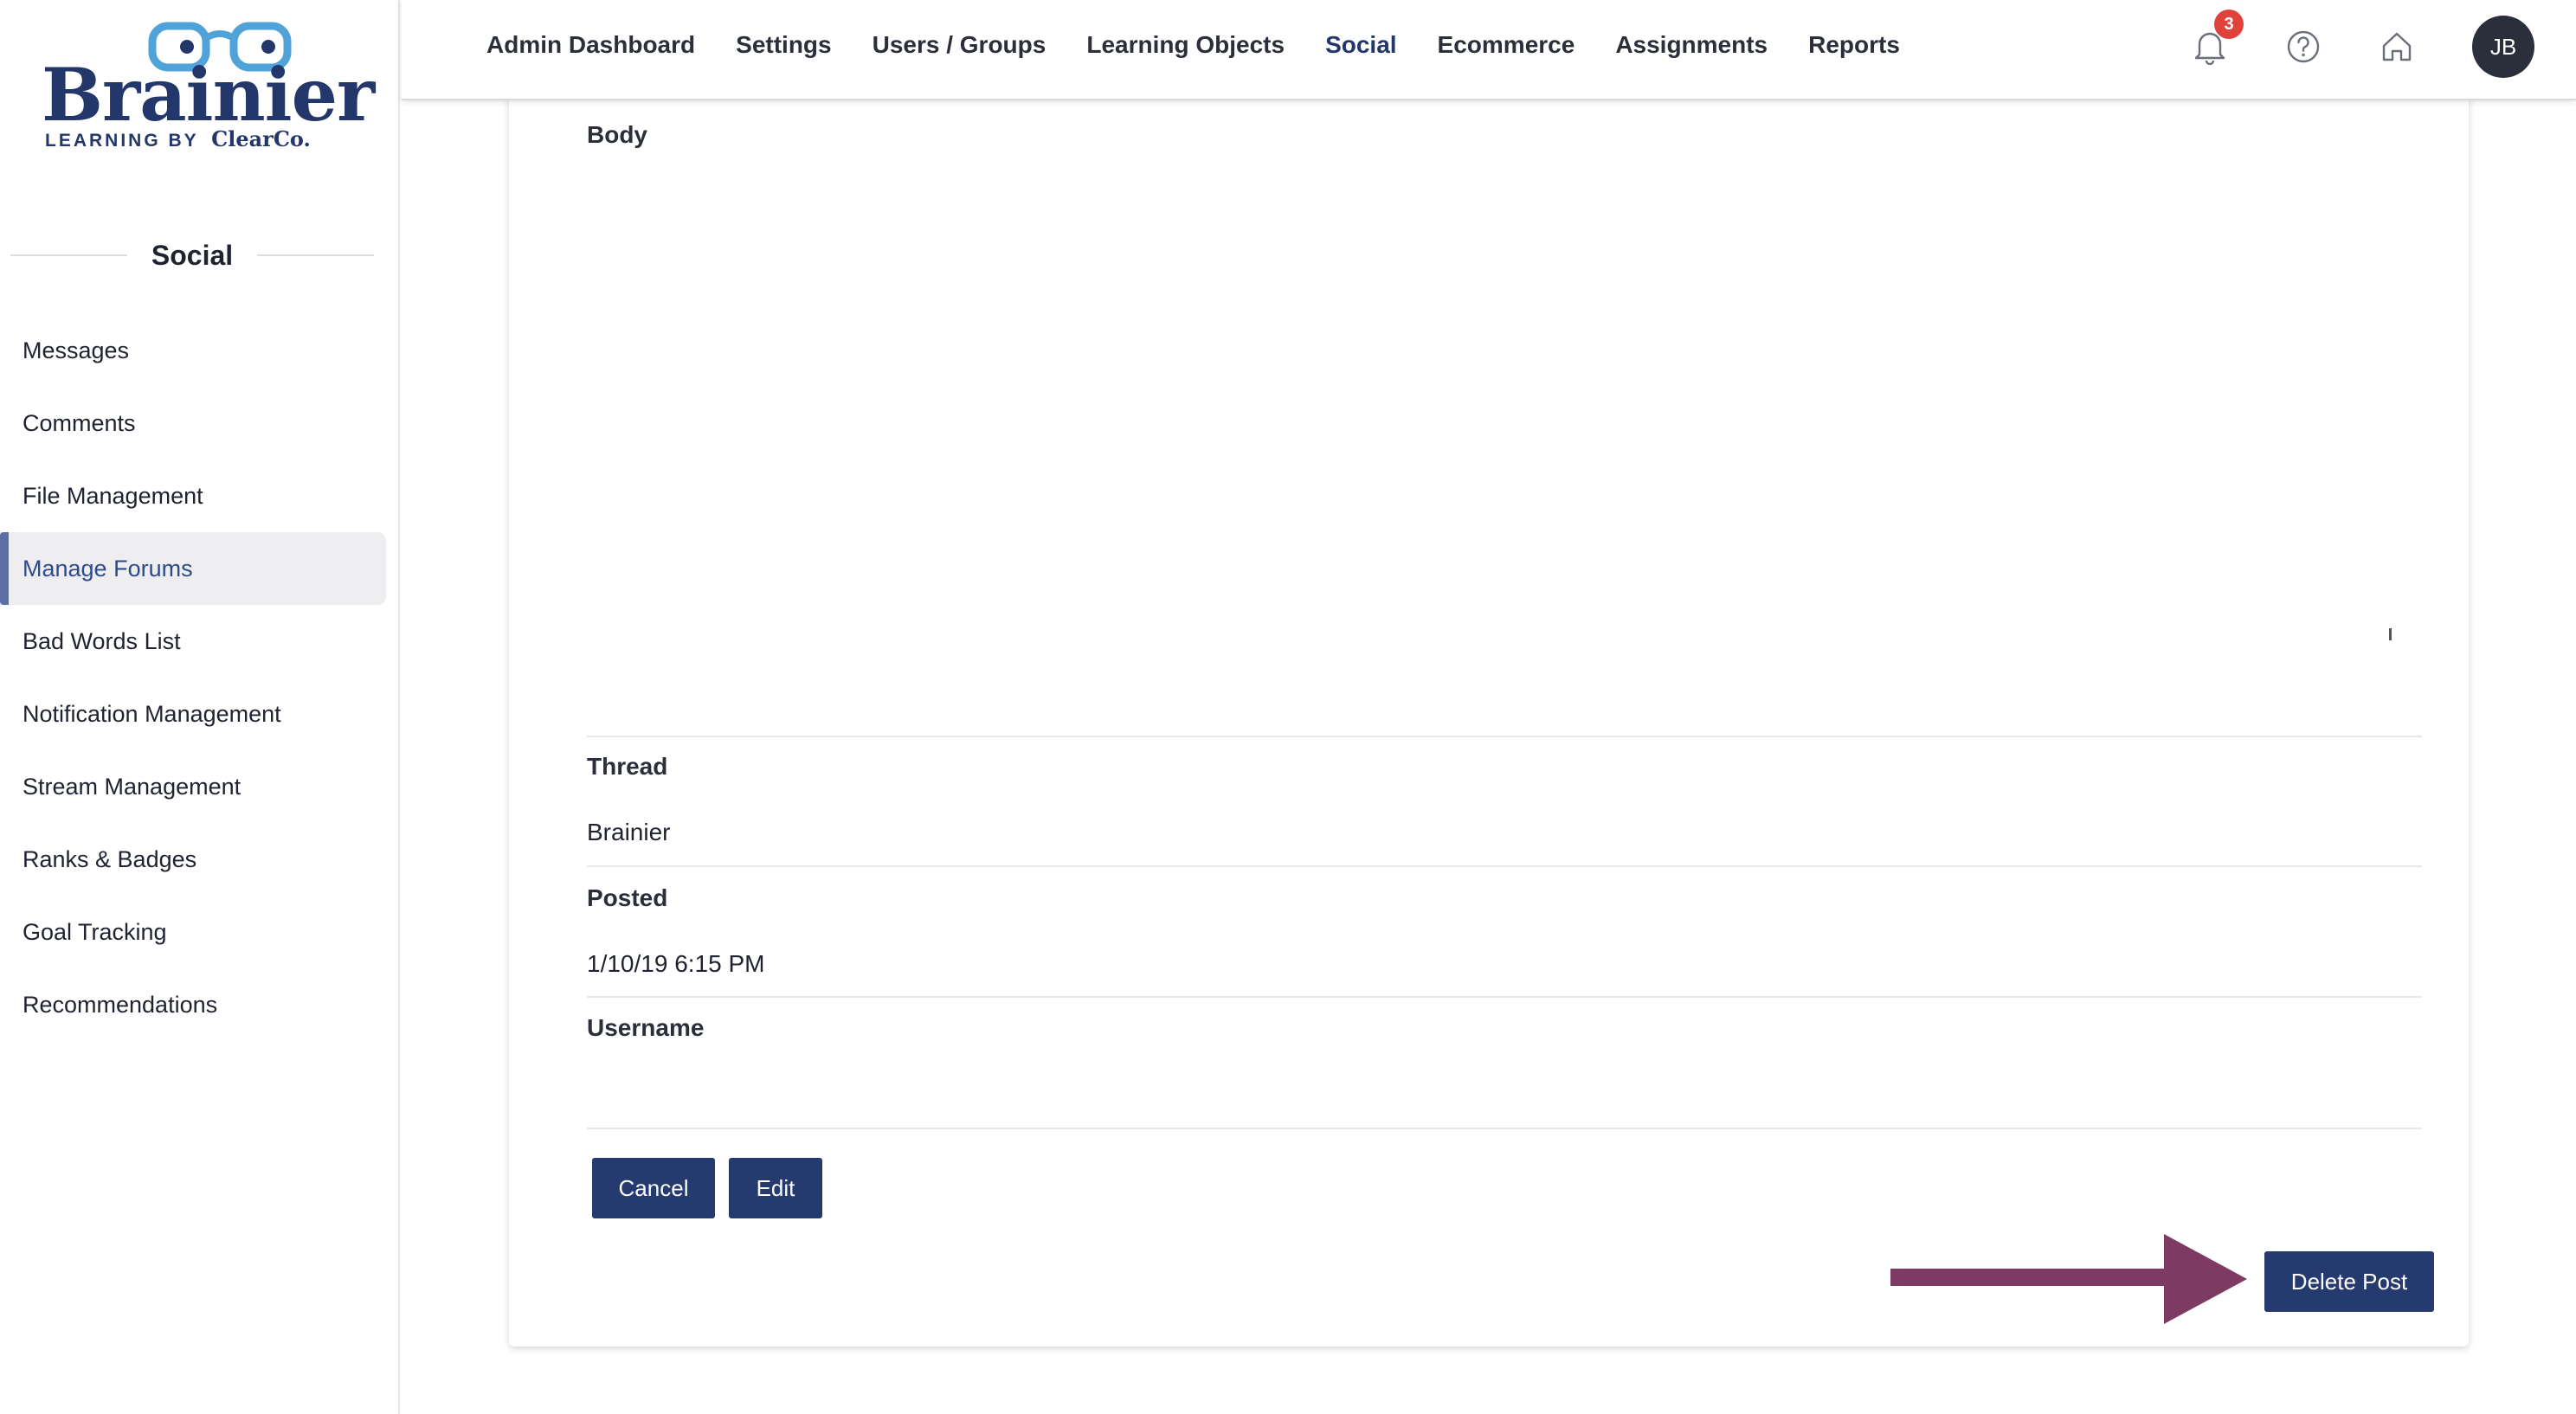 The image size is (2576, 1414). I want to click on pointer-arrow-icon, so click(2068, 1279).